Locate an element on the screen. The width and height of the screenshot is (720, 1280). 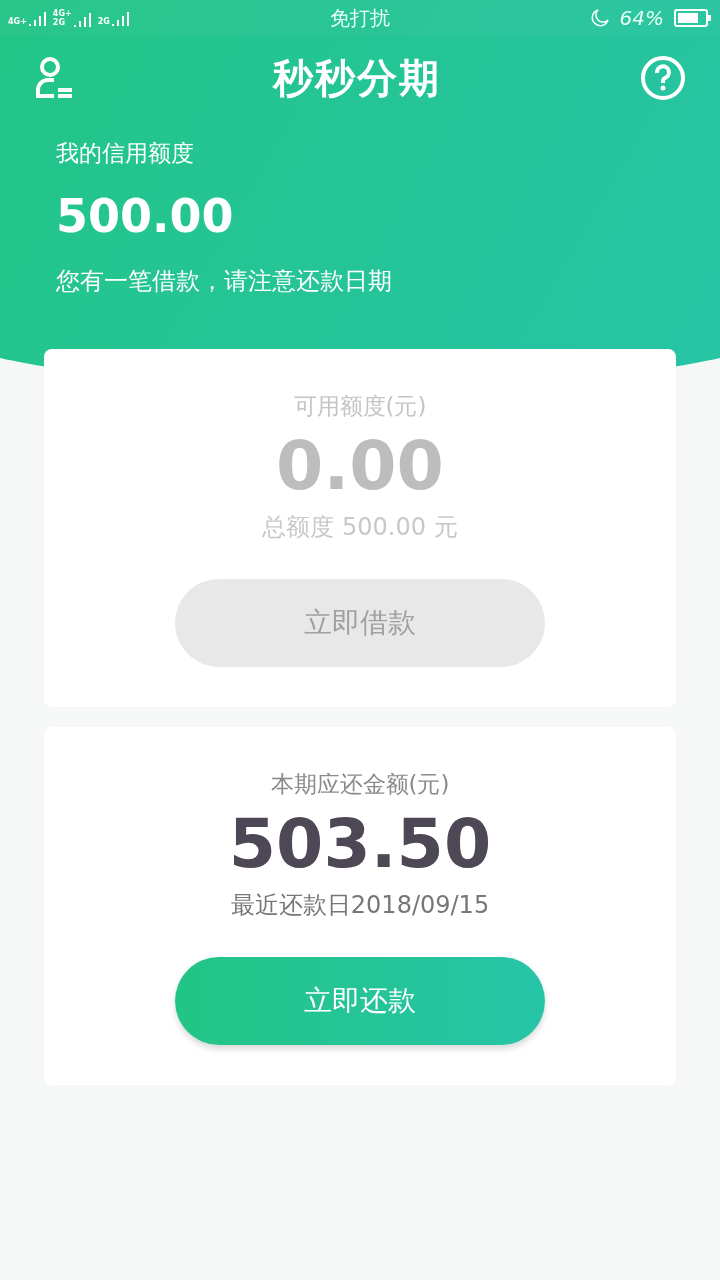
battery-icon is located at coordinates (693, 18).